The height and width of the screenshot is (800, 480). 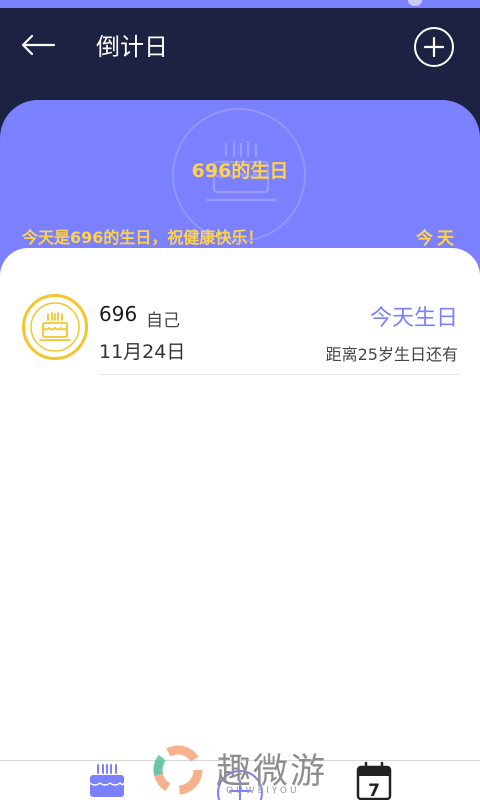 I want to click on tab-birthday, so click(x=107, y=780).